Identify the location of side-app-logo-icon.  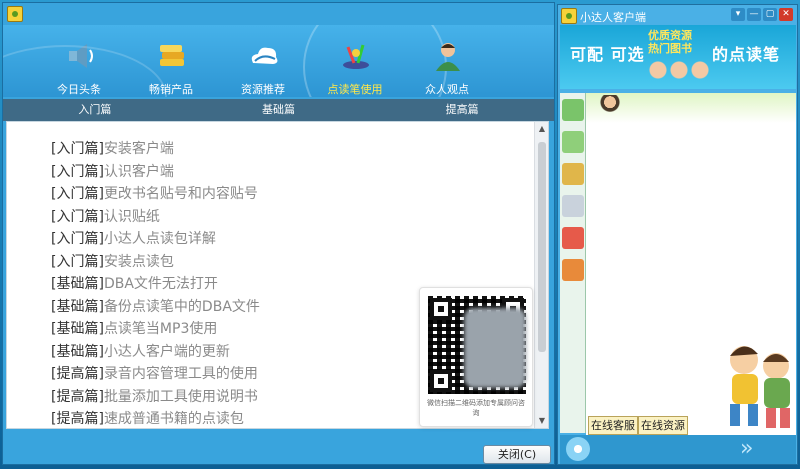
(569, 16).